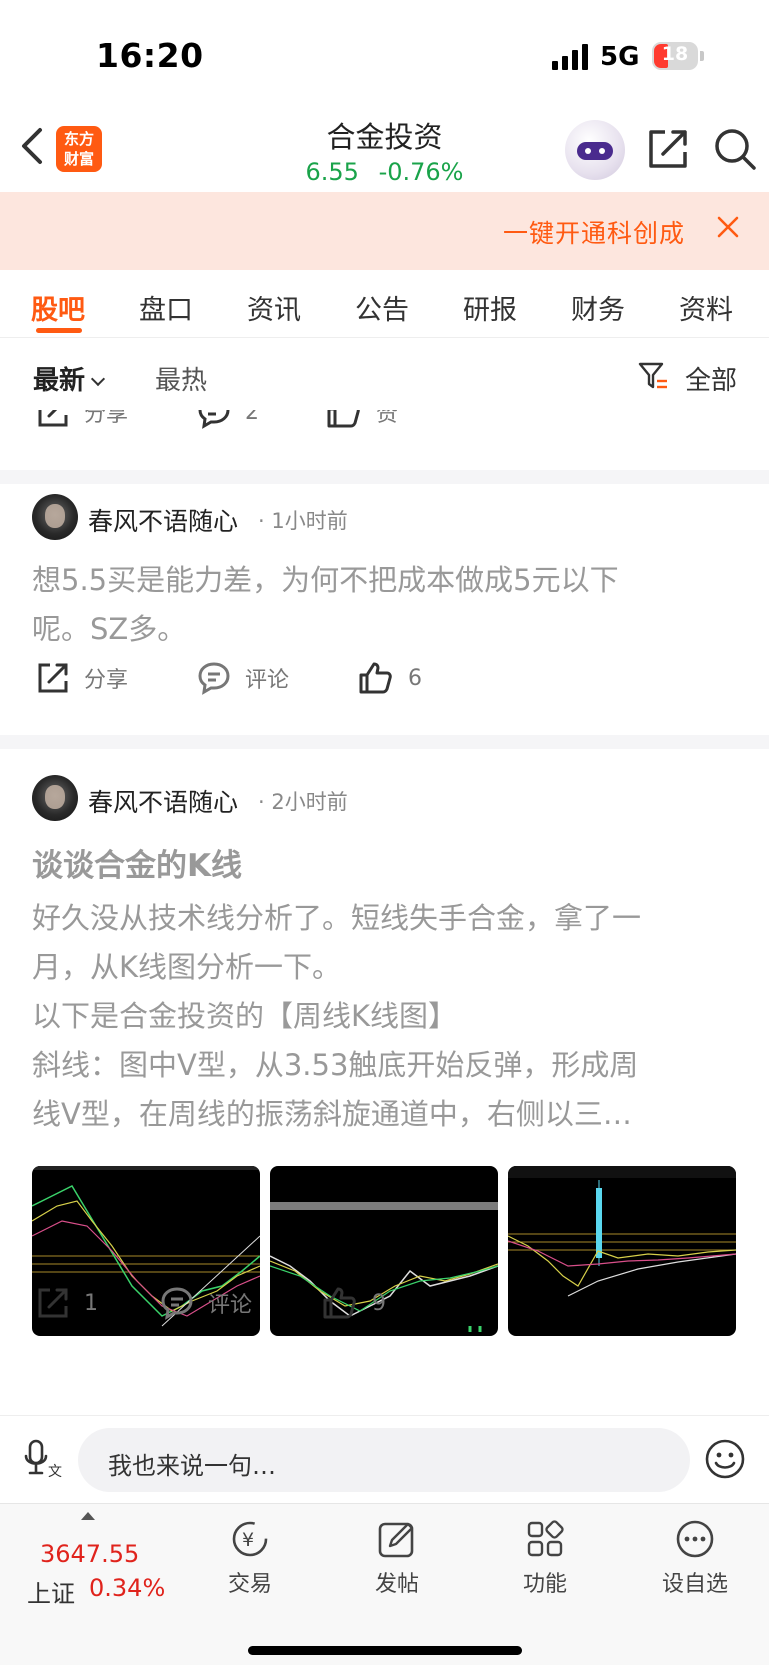 The image size is (769, 1665). Describe the element at coordinates (166, 307) in the screenshot. I see `tab-pankou: 盘口` at that location.